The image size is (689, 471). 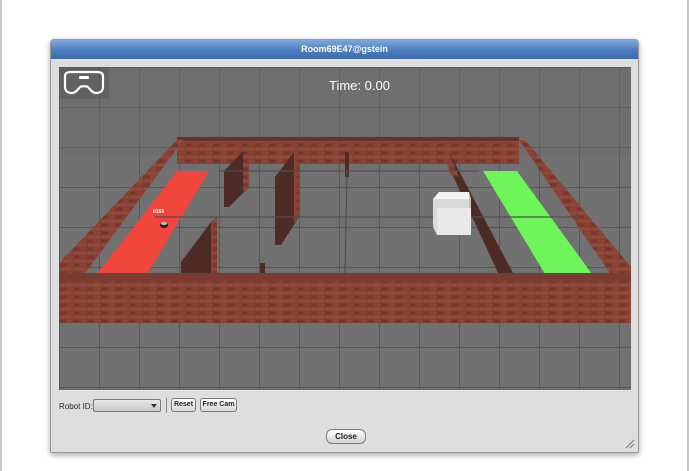 I want to click on robot-id-tag: 0169, so click(x=159, y=212).